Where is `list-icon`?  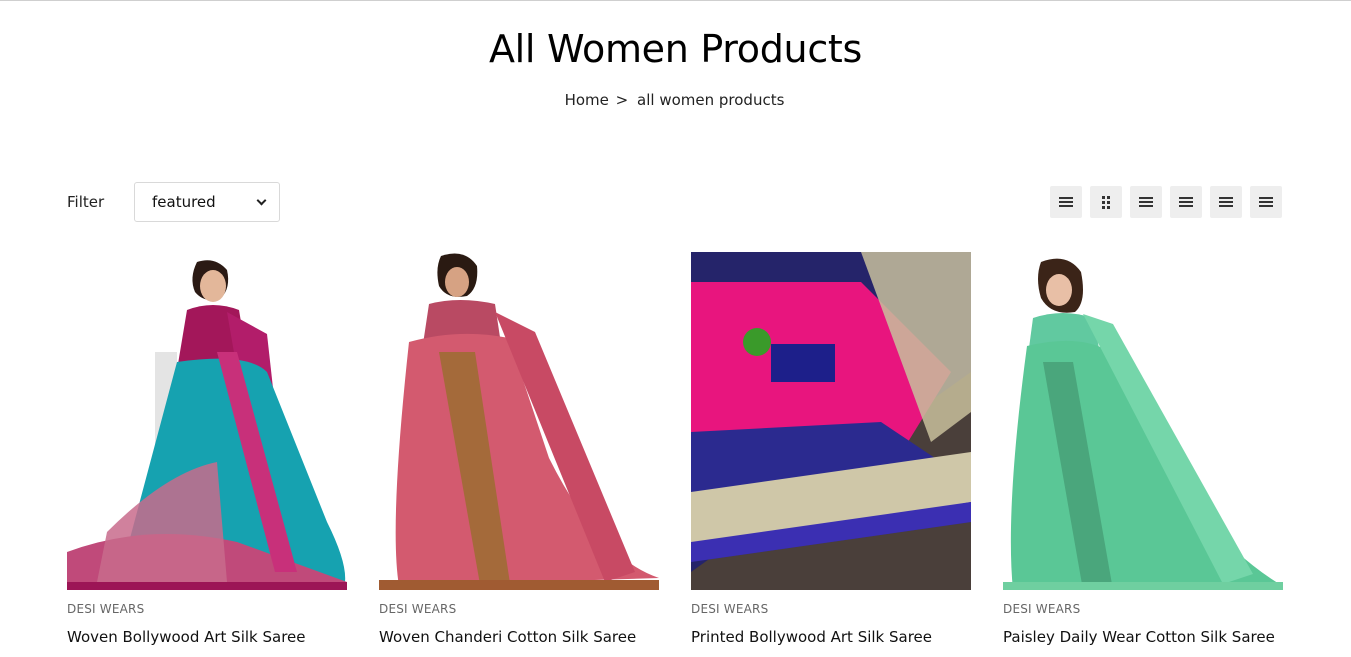
list-icon is located at coordinates (1066, 202).